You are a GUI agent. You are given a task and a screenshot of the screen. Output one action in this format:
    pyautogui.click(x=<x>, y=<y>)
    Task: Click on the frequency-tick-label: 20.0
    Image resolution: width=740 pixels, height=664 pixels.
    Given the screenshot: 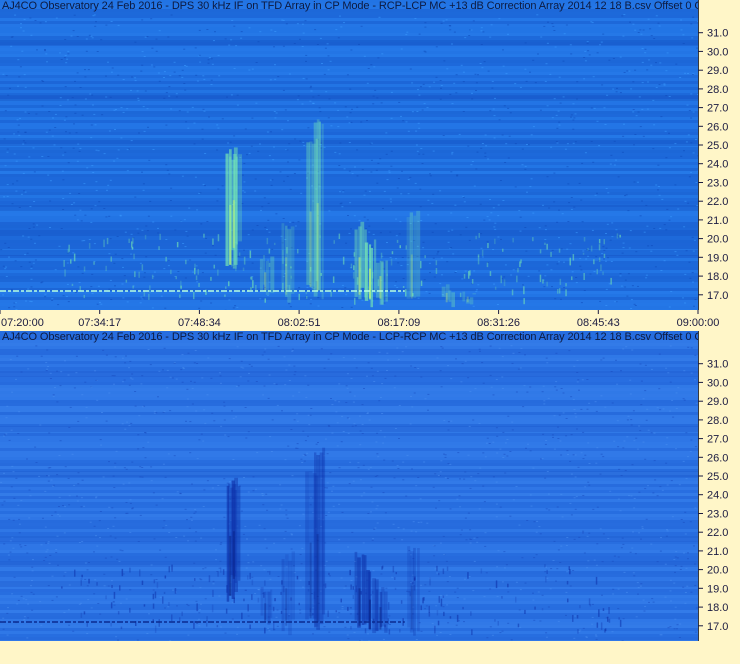 What is the action you would take?
    pyautogui.click(x=717, y=240)
    